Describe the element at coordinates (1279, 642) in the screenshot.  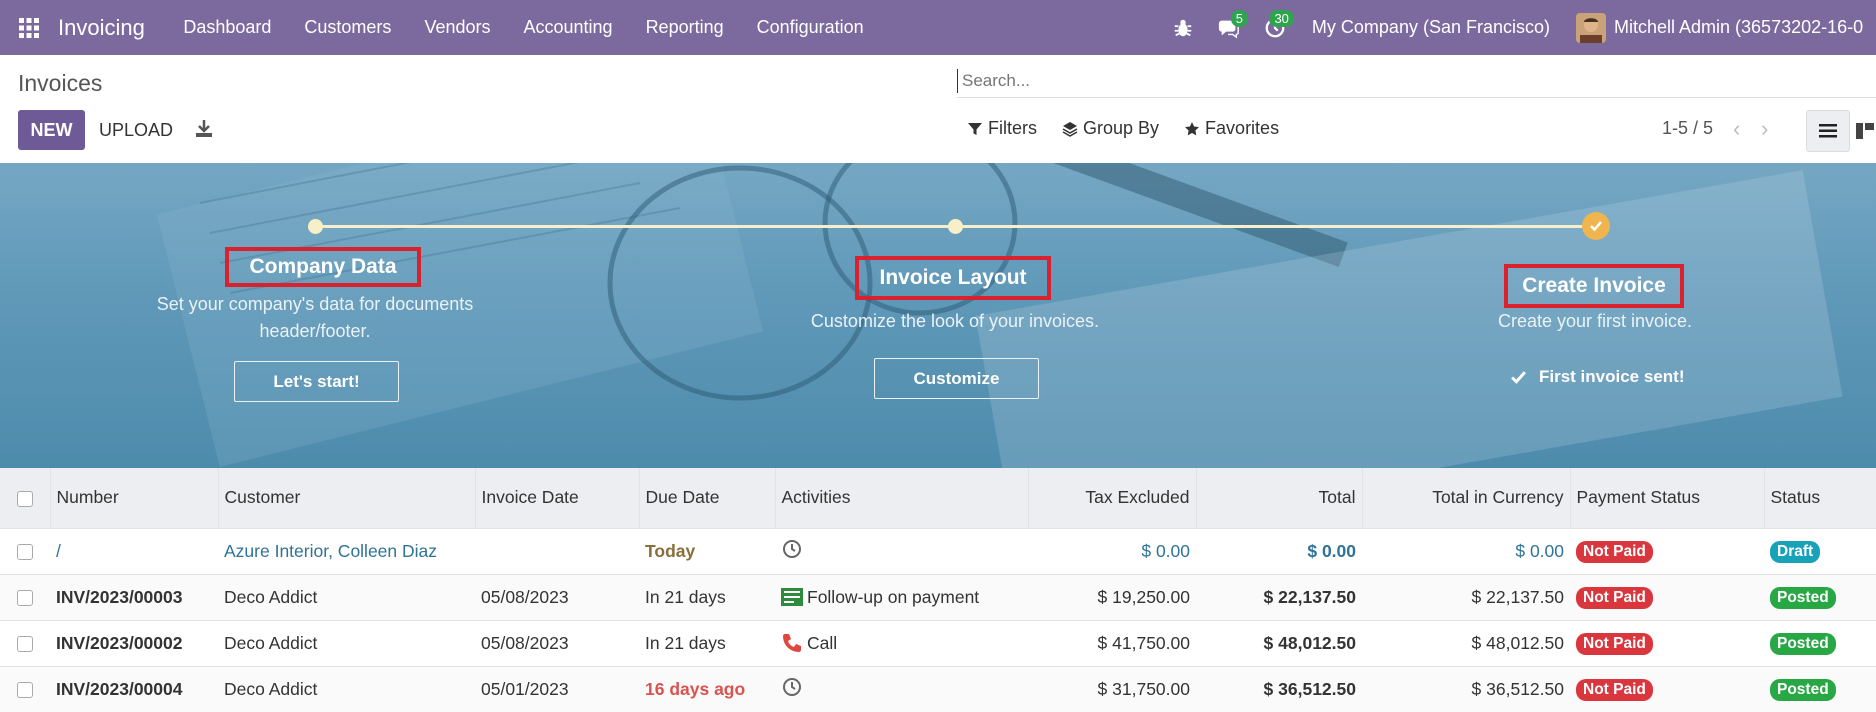
I see `invoice-total: $ 48,012.50` at that location.